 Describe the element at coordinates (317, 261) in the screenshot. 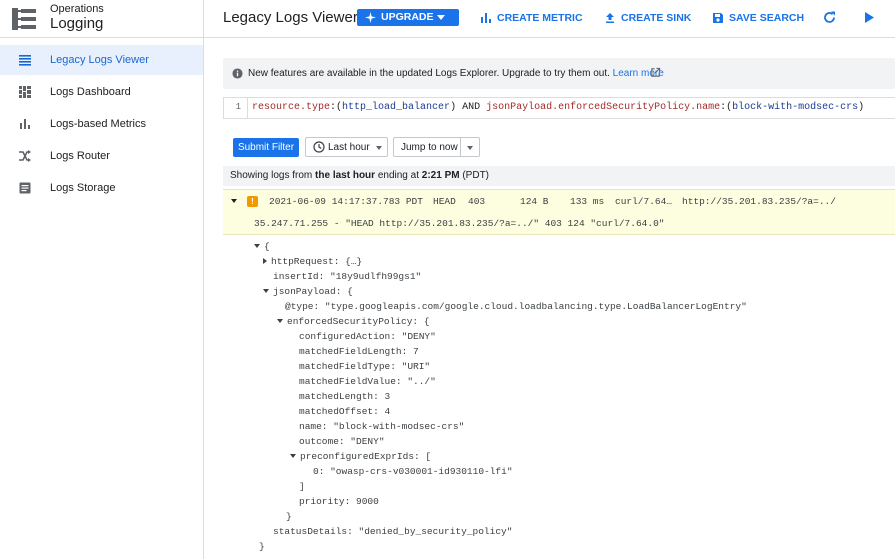

I see `json-tree-text: httpRequest: {…}` at that location.